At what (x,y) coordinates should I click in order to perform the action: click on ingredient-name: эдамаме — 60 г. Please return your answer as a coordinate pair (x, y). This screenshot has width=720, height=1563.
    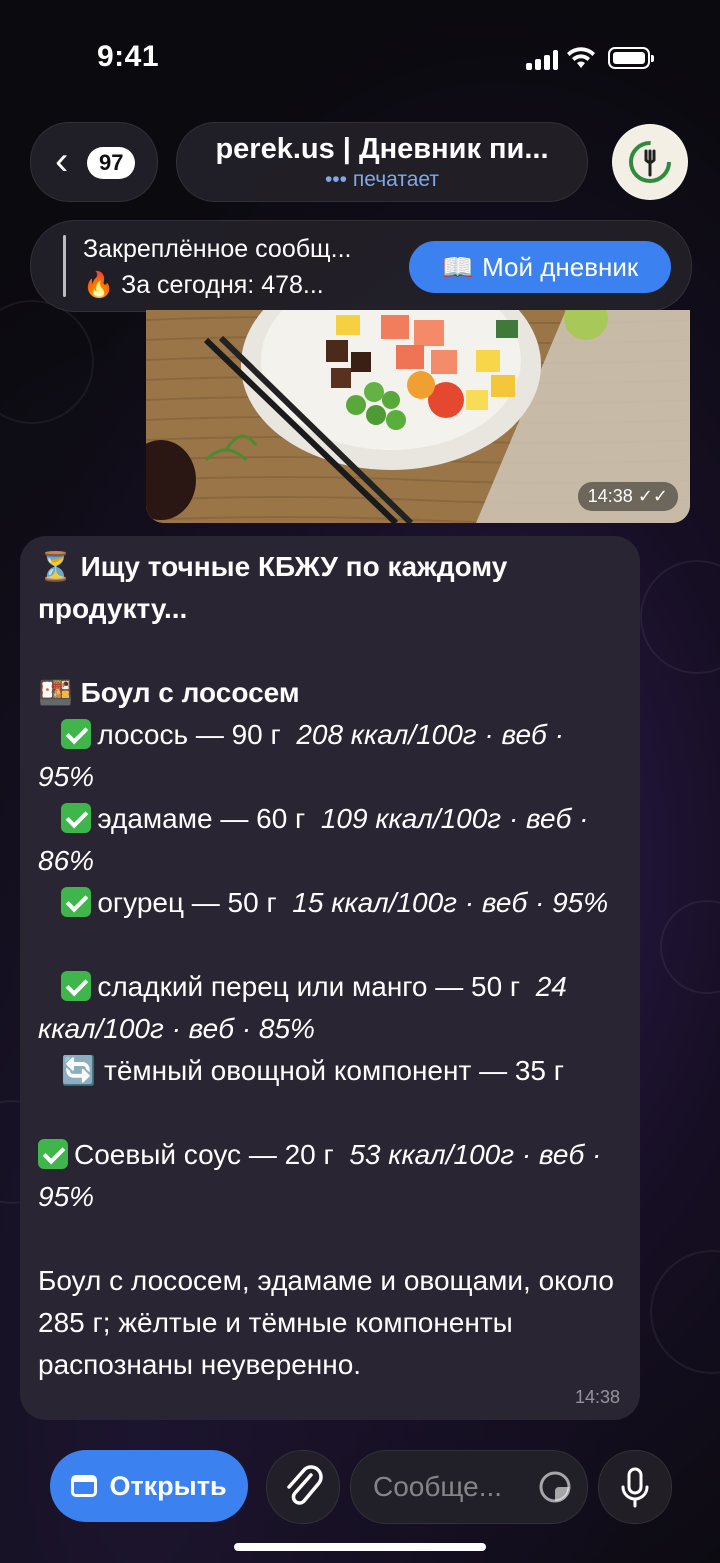
    Looking at the image, I should click on (201, 818).